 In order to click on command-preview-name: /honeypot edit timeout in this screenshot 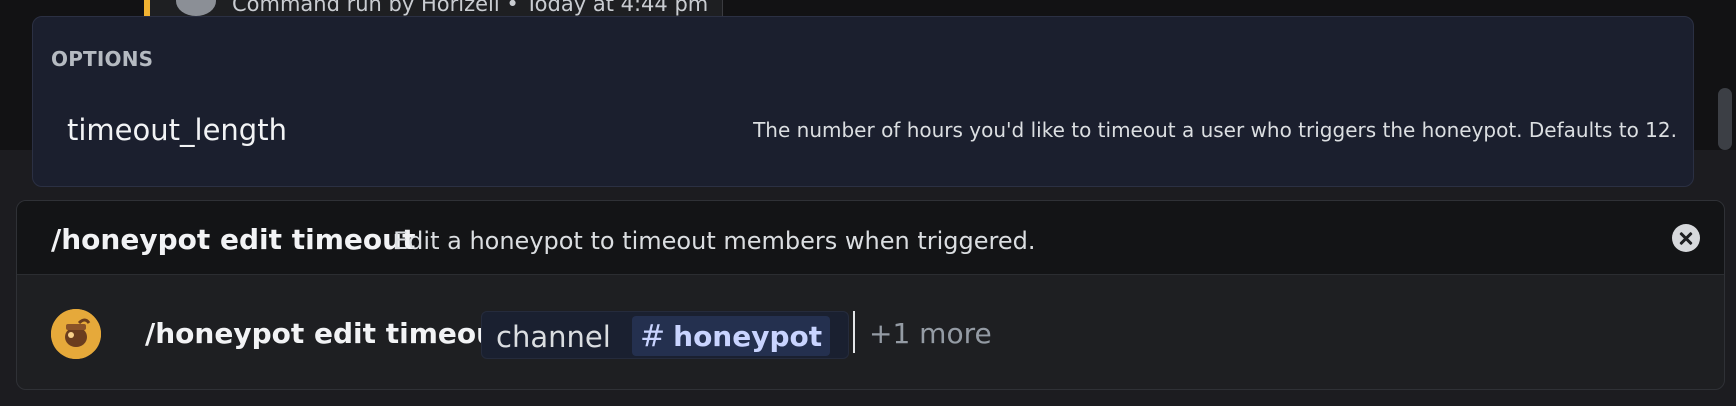, I will do `click(233, 239)`.